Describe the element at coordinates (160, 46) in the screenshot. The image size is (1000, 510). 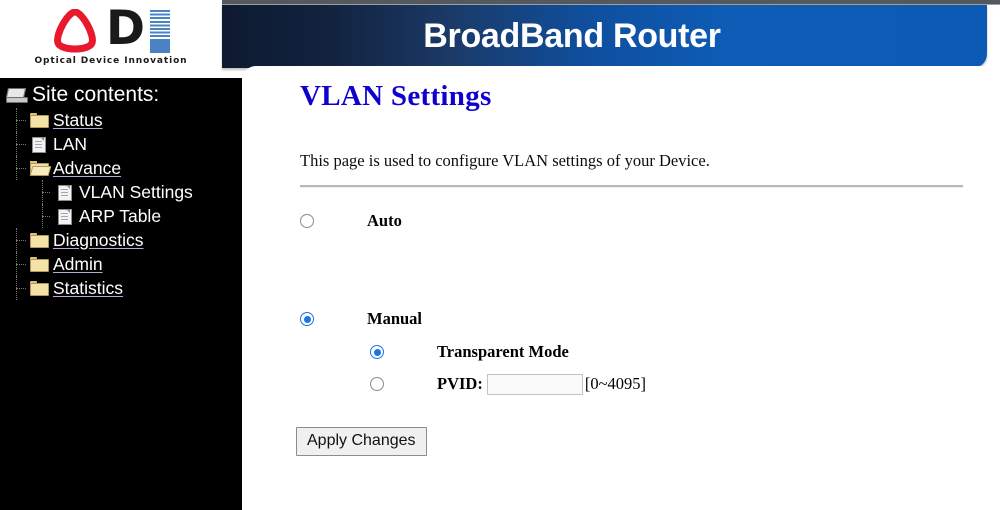
I see `logo-i-base` at that location.